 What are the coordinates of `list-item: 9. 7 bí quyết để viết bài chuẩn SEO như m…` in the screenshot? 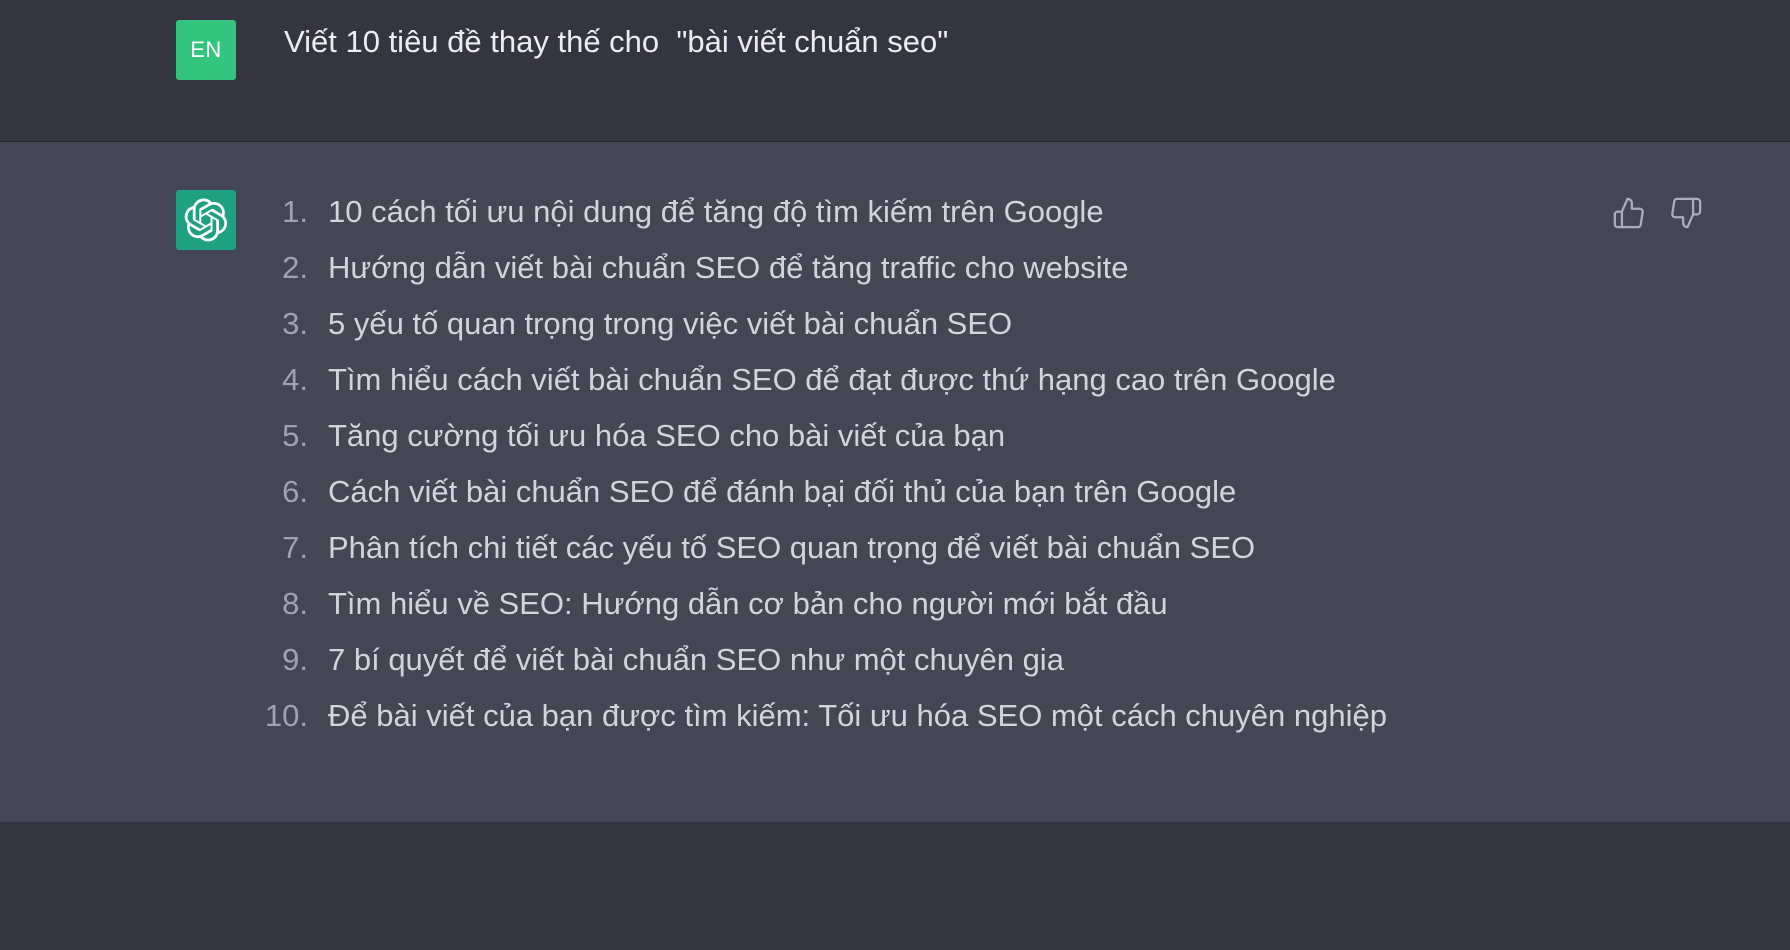 It's located at (818, 670).